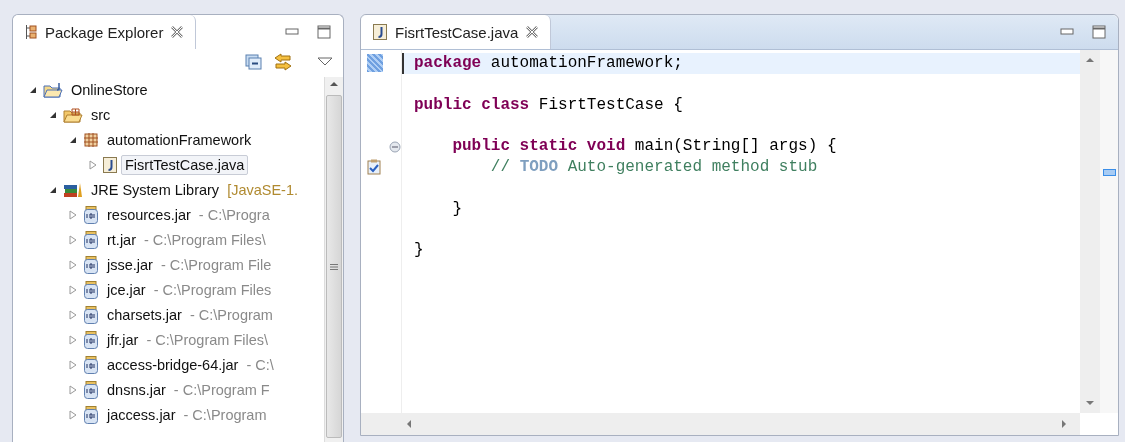 The image size is (1125, 442). I want to click on collapse-all-icon, so click(254, 62).